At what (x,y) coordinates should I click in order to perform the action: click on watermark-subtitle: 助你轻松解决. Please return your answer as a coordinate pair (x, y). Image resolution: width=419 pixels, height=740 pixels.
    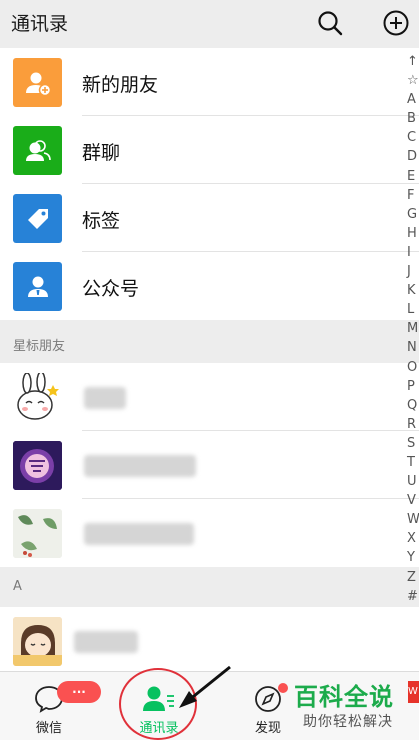
    Looking at the image, I should click on (348, 722).